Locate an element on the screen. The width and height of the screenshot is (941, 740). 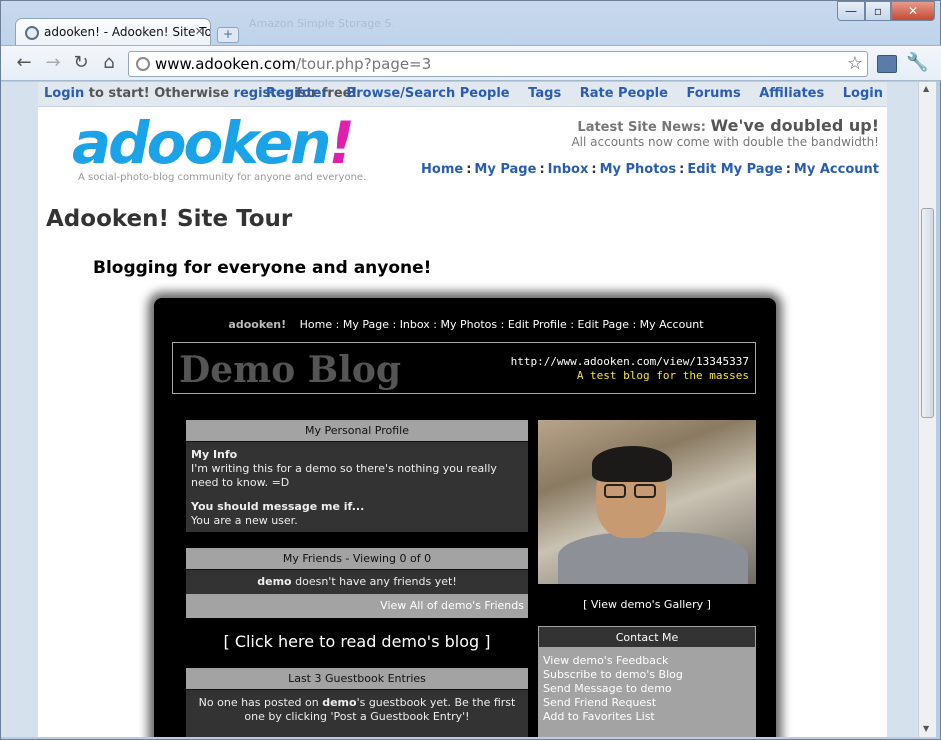
nav-my-photos: My Photos is located at coordinates (638, 169).